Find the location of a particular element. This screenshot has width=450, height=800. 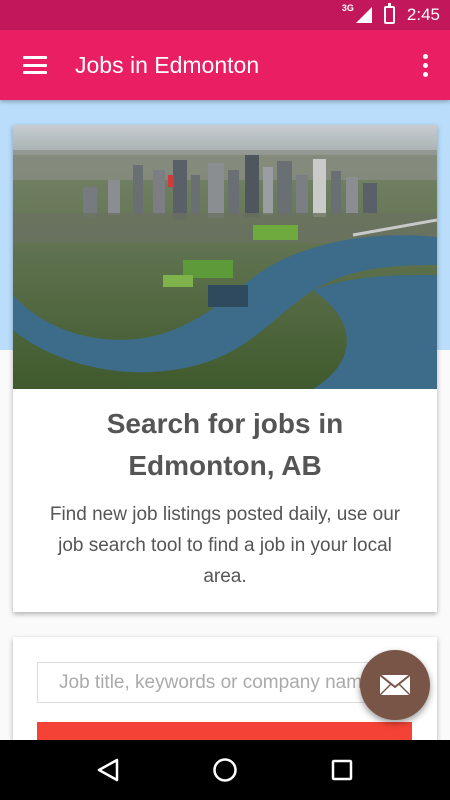

navigation-bar is located at coordinates (225, 770).